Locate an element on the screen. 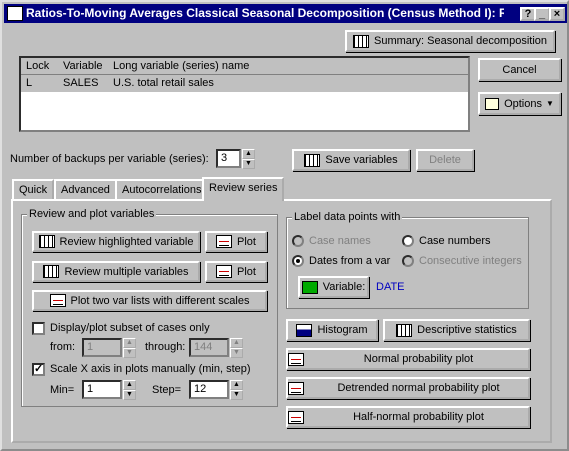  save-variables-button: Save variables is located at coordinates (351, 160).